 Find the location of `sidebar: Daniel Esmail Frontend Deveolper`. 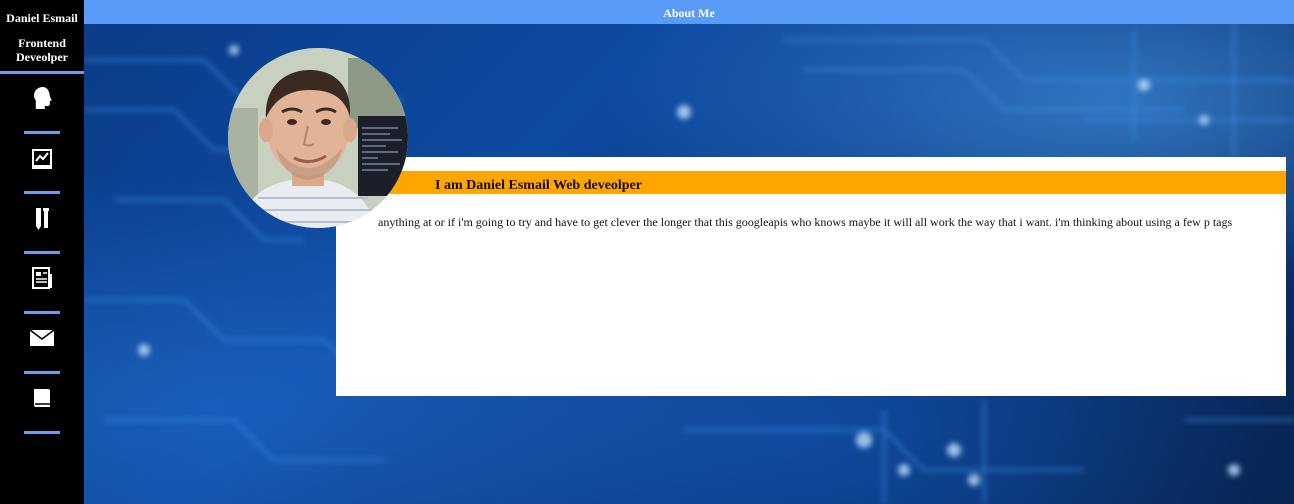

sidebar: Daniel Esmail Frontend Deveolper is located at coordinates (42, 252).